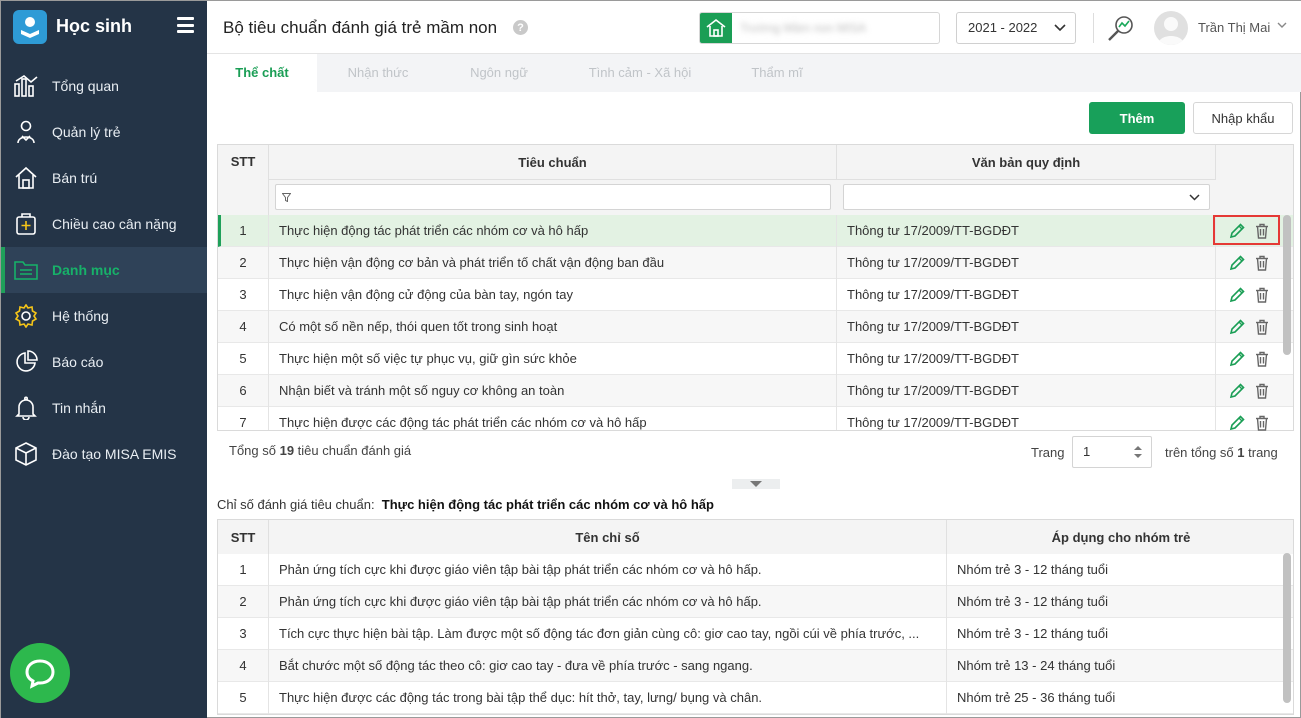 Image resolution: width=1301 pixels, height=718 pixels. Describe the element at coordinates (819, 28) in the screenshot. I see `school-selector: Trường Mầm non MISA` at that location.